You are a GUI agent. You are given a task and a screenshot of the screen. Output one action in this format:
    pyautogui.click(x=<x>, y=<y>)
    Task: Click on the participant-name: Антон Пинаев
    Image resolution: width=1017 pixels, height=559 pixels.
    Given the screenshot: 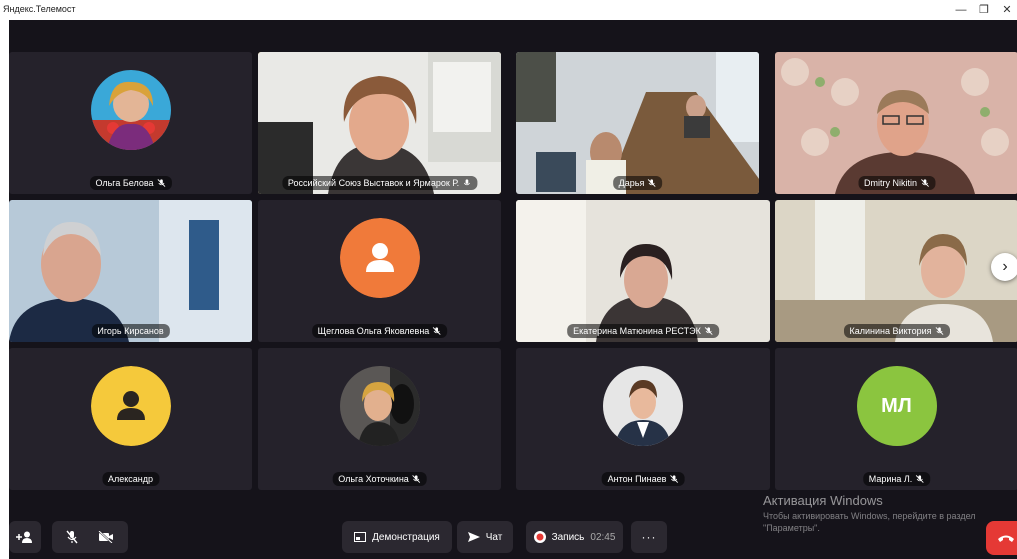 What is the action you would take?
    pyautogui.click(x=637, y=479)
    